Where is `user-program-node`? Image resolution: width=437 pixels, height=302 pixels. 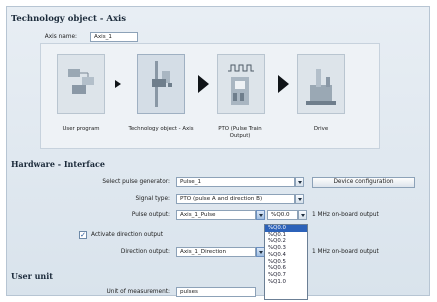
user-program-node is located at coordinates (81, 84).